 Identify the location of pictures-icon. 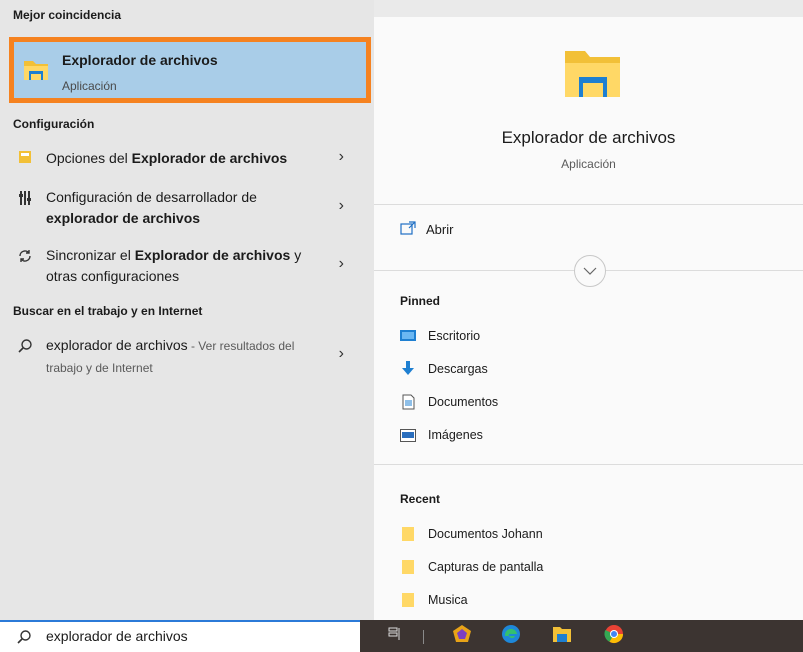
(408, 435).